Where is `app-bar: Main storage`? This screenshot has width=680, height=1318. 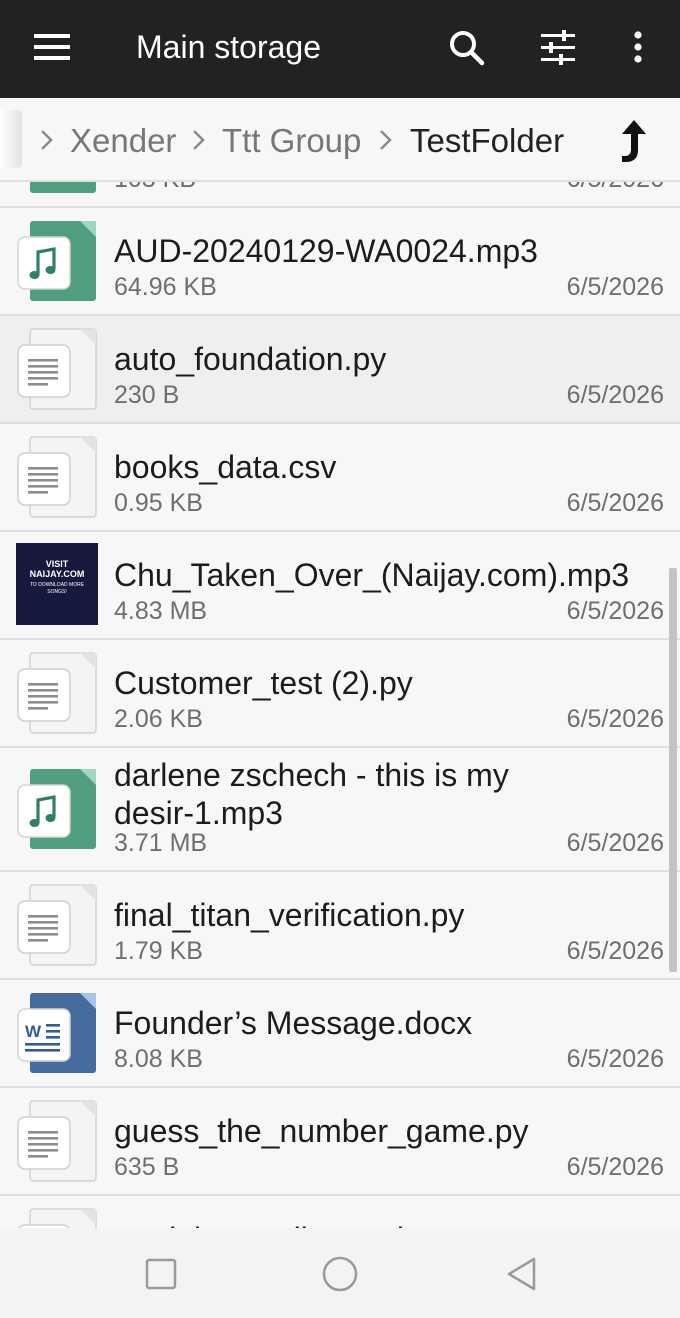 app-bar: Main storage is located at coordinates (340, 49).